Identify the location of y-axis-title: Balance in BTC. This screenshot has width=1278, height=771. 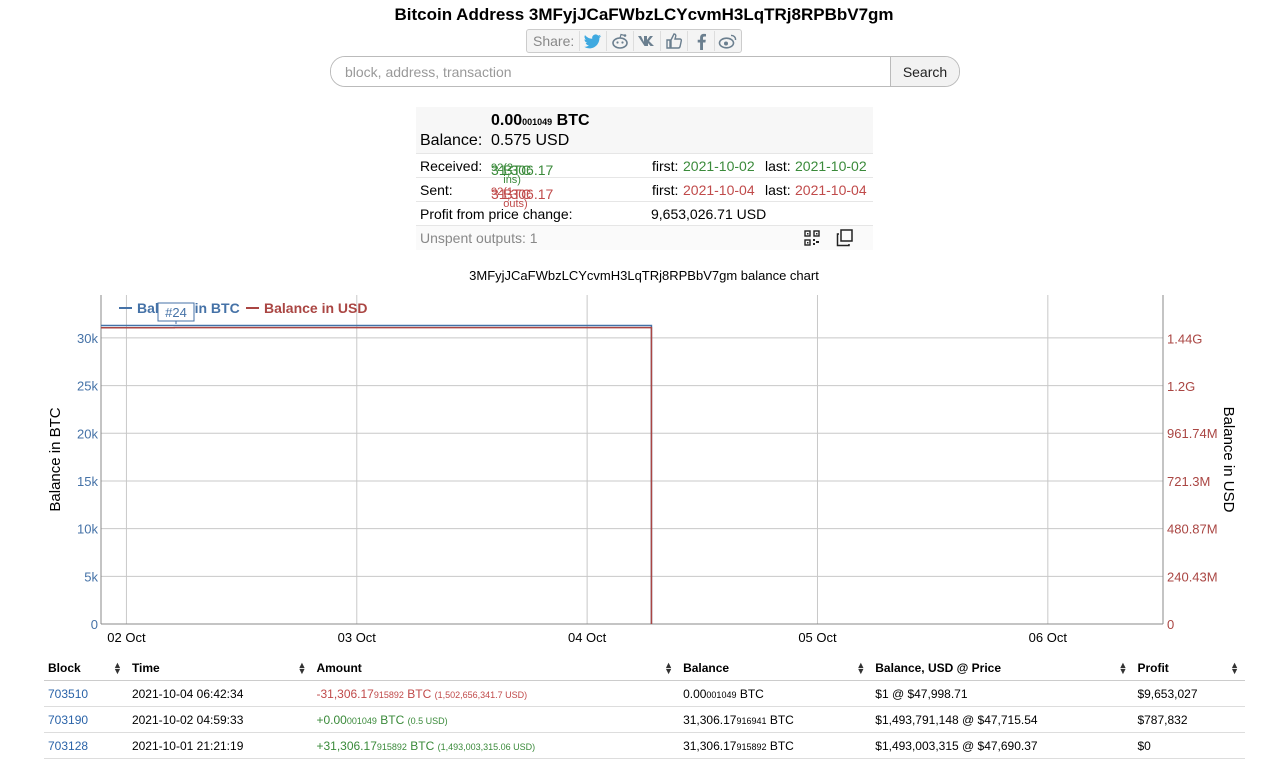
(55, 459).